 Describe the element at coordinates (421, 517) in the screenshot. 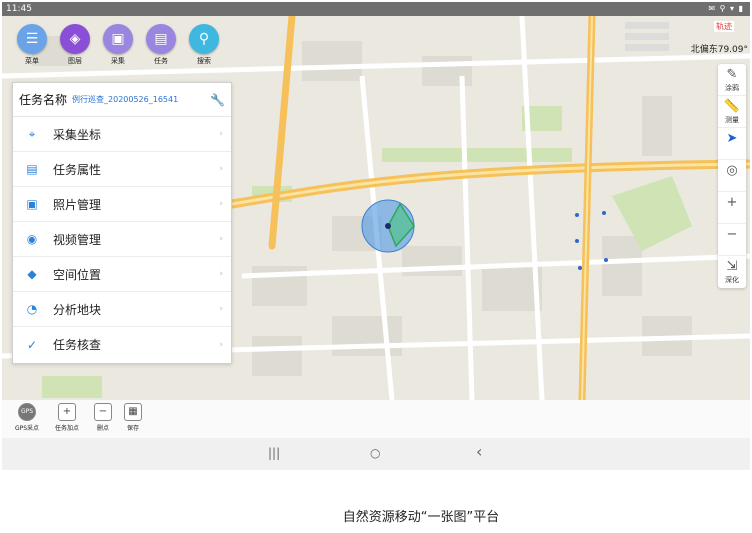

I see `figure-caption: 自然资源移动“一张图”平台` at that location.